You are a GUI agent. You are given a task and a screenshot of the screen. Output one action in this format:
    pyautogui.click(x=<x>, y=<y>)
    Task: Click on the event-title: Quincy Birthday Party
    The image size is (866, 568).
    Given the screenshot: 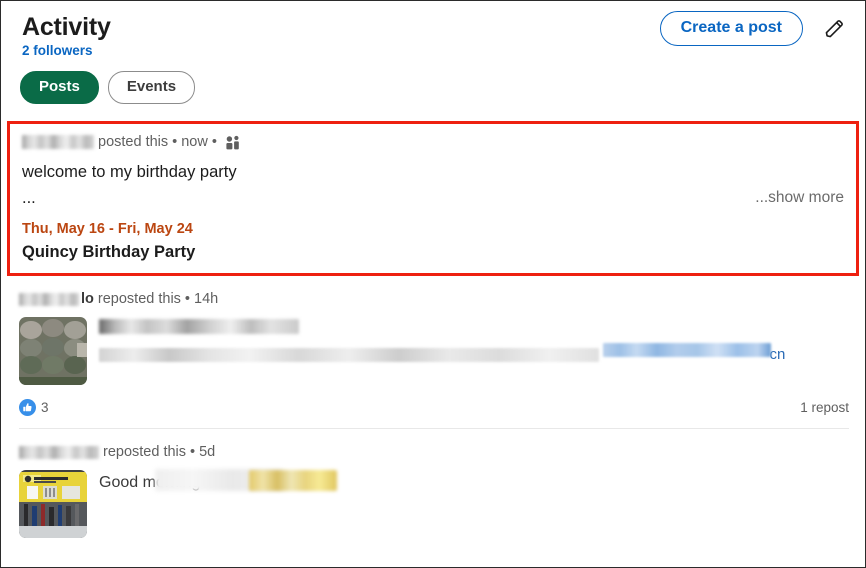 What is the action you would take?
    pyautogui.click(x=433, y=252)
    